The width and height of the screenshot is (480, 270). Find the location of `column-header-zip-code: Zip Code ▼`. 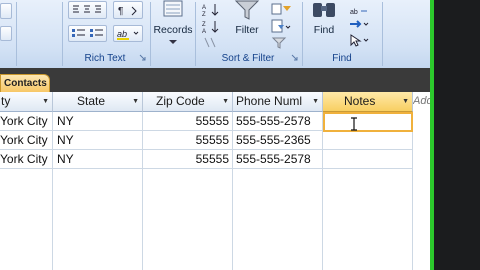

column-header-zip-code: Zip Code ▼ is located at coordinates (188, 102).